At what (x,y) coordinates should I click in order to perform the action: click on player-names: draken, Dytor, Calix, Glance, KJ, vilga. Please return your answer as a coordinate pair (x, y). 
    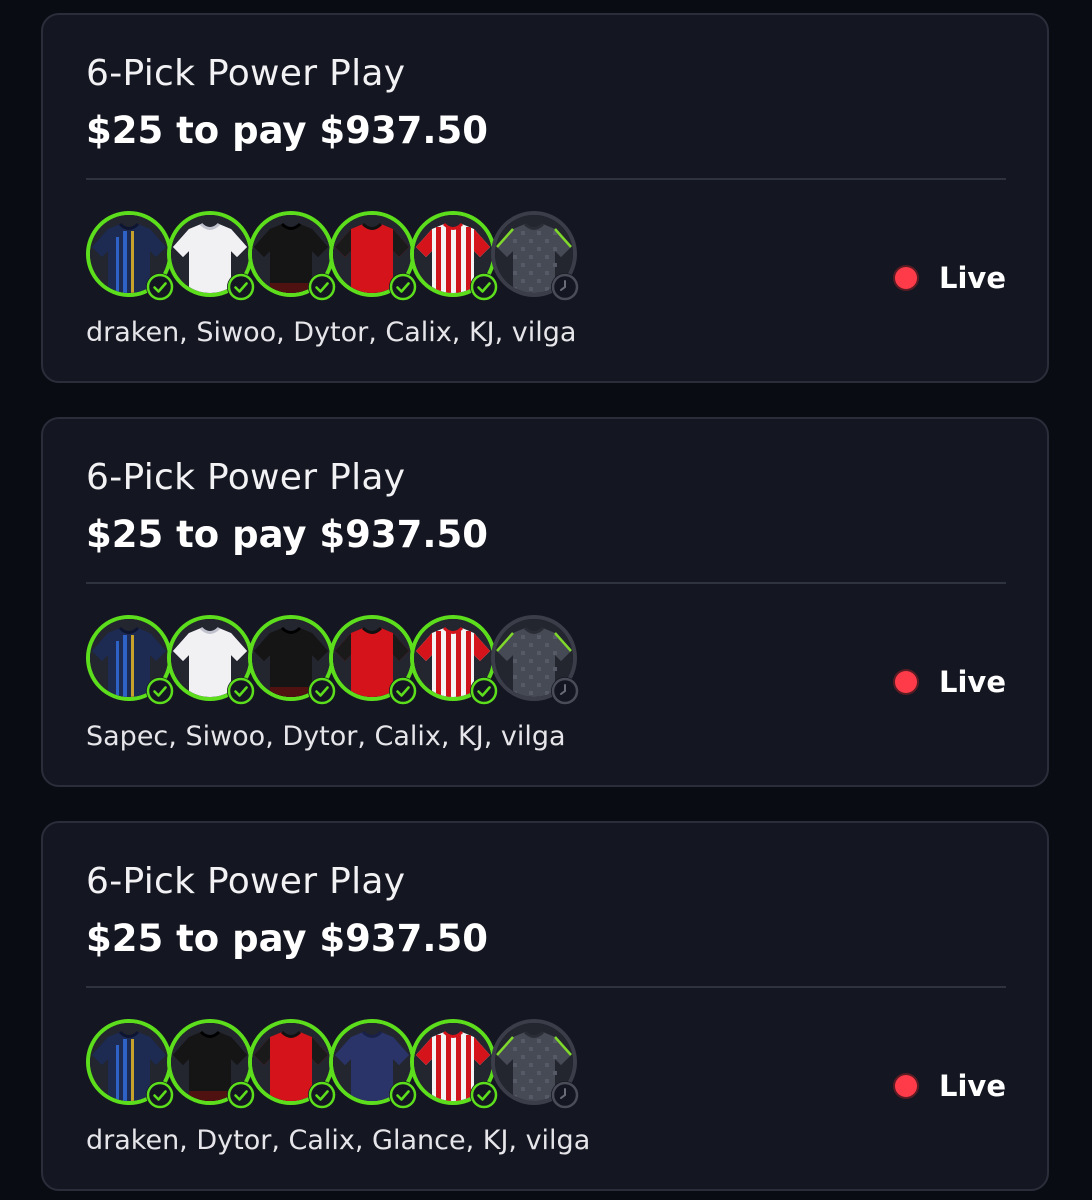
    Looking at the image, I should click on (338, 1140).